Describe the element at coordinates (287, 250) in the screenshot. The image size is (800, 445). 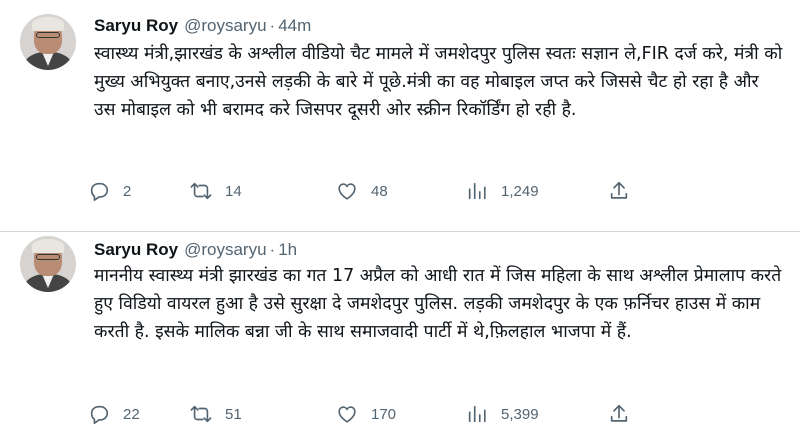
I see `tweet-timestamp: 1h` at that location.